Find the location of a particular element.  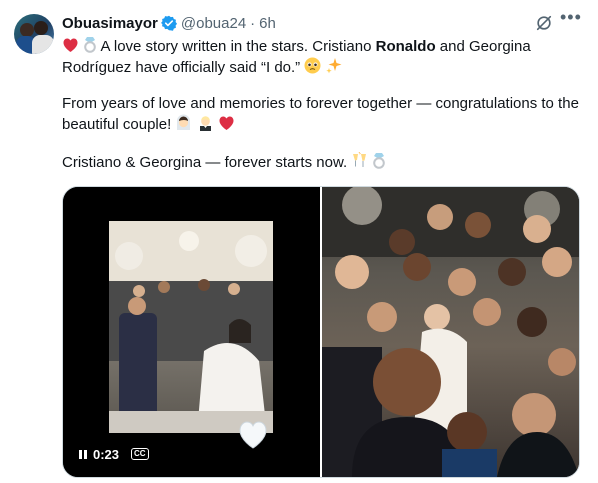

timestamp: 6h is located at coordinates (267, 23).